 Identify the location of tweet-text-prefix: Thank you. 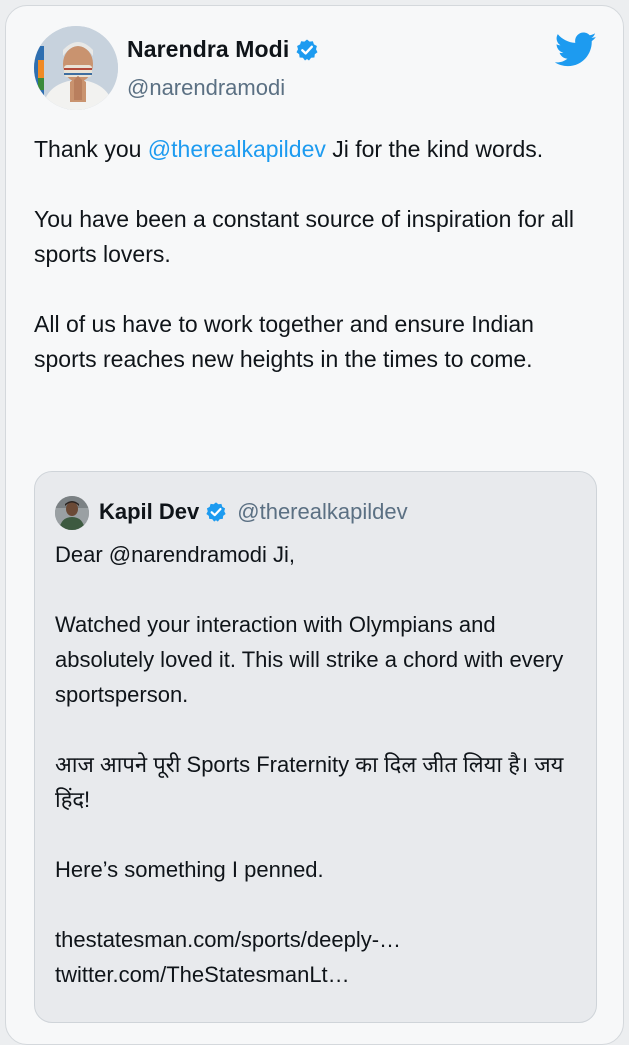
(91, 149).